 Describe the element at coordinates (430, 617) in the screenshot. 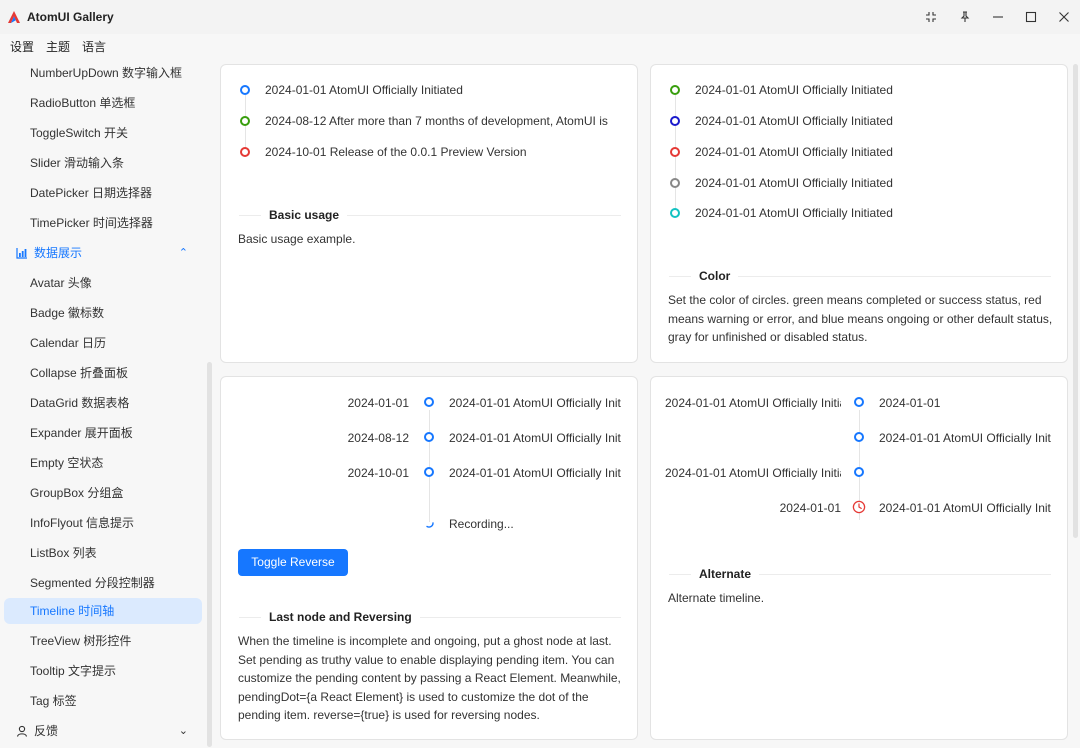

I see `section-heading: Last node and Reversing` at that location.